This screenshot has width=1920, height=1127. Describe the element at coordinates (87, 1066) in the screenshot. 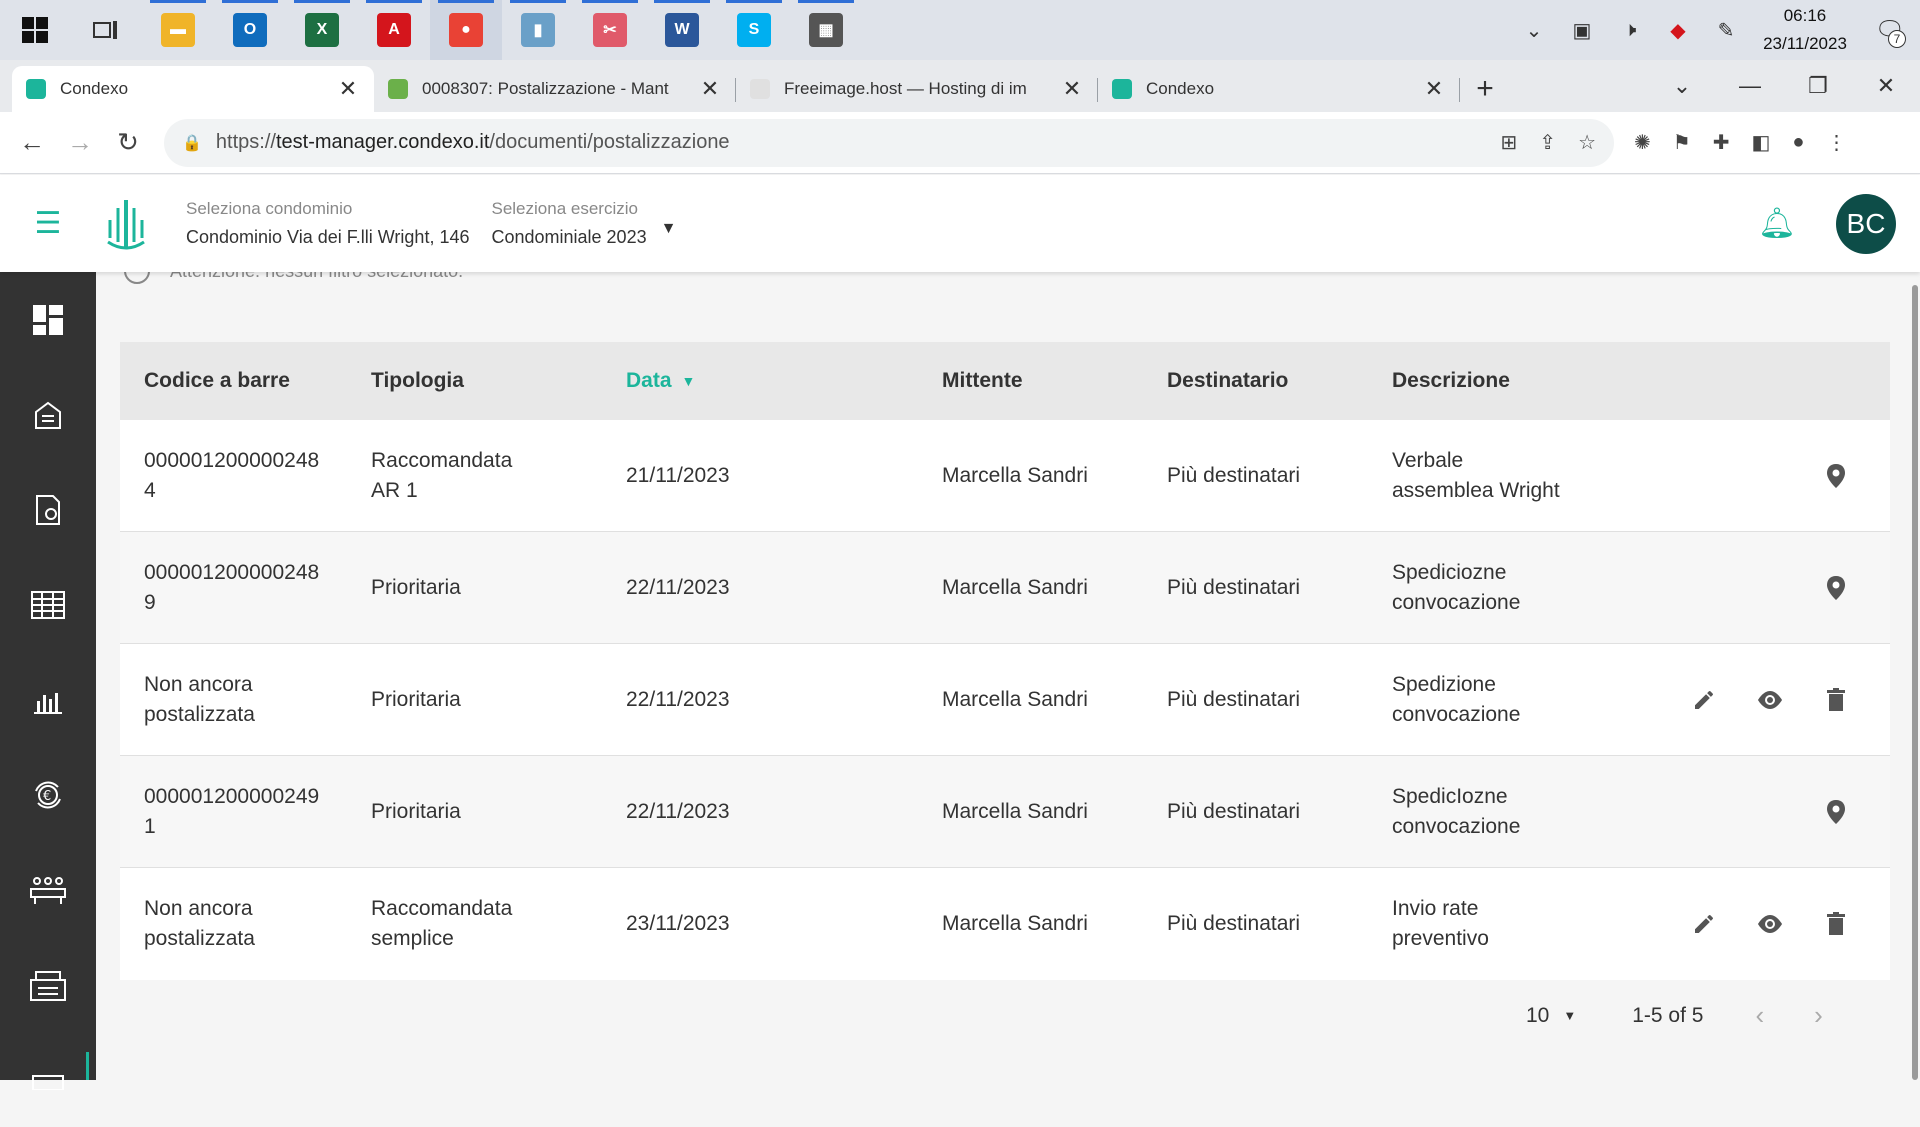

I see `sidebar-active-marker` at that location.